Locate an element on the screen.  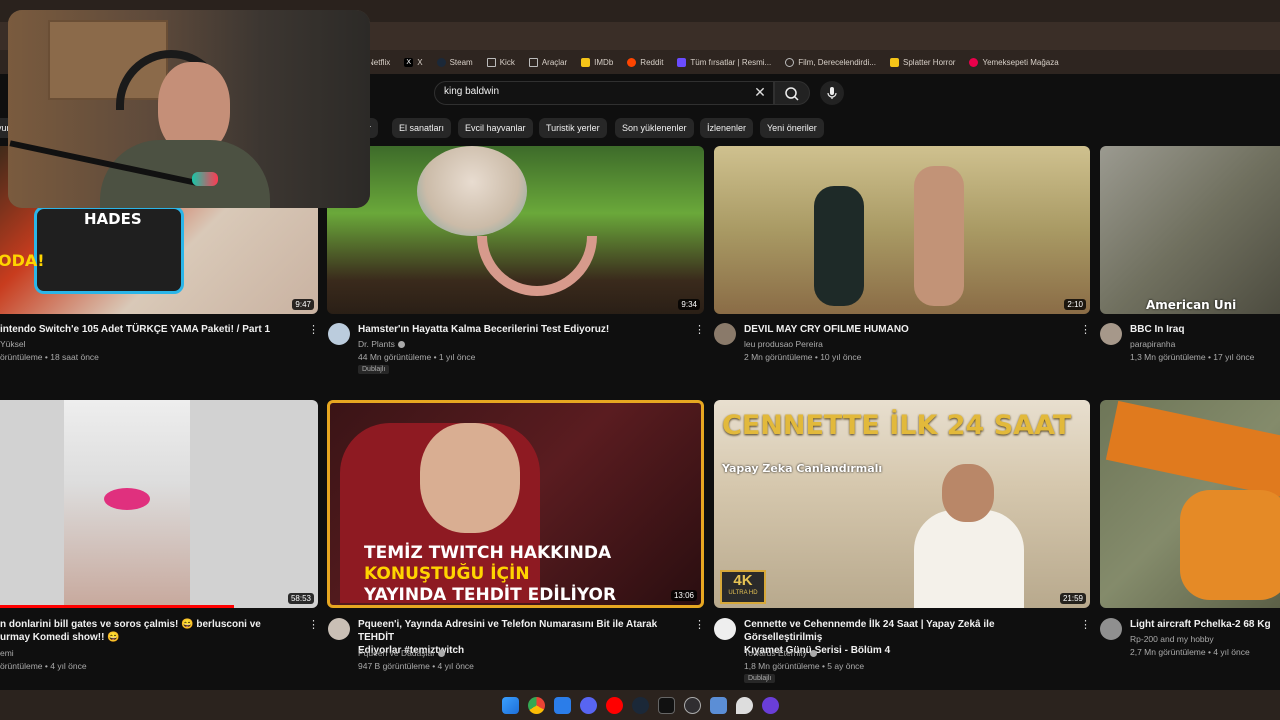
video-title-4: BBC In Iraq is located at coordinates (1205, 329).